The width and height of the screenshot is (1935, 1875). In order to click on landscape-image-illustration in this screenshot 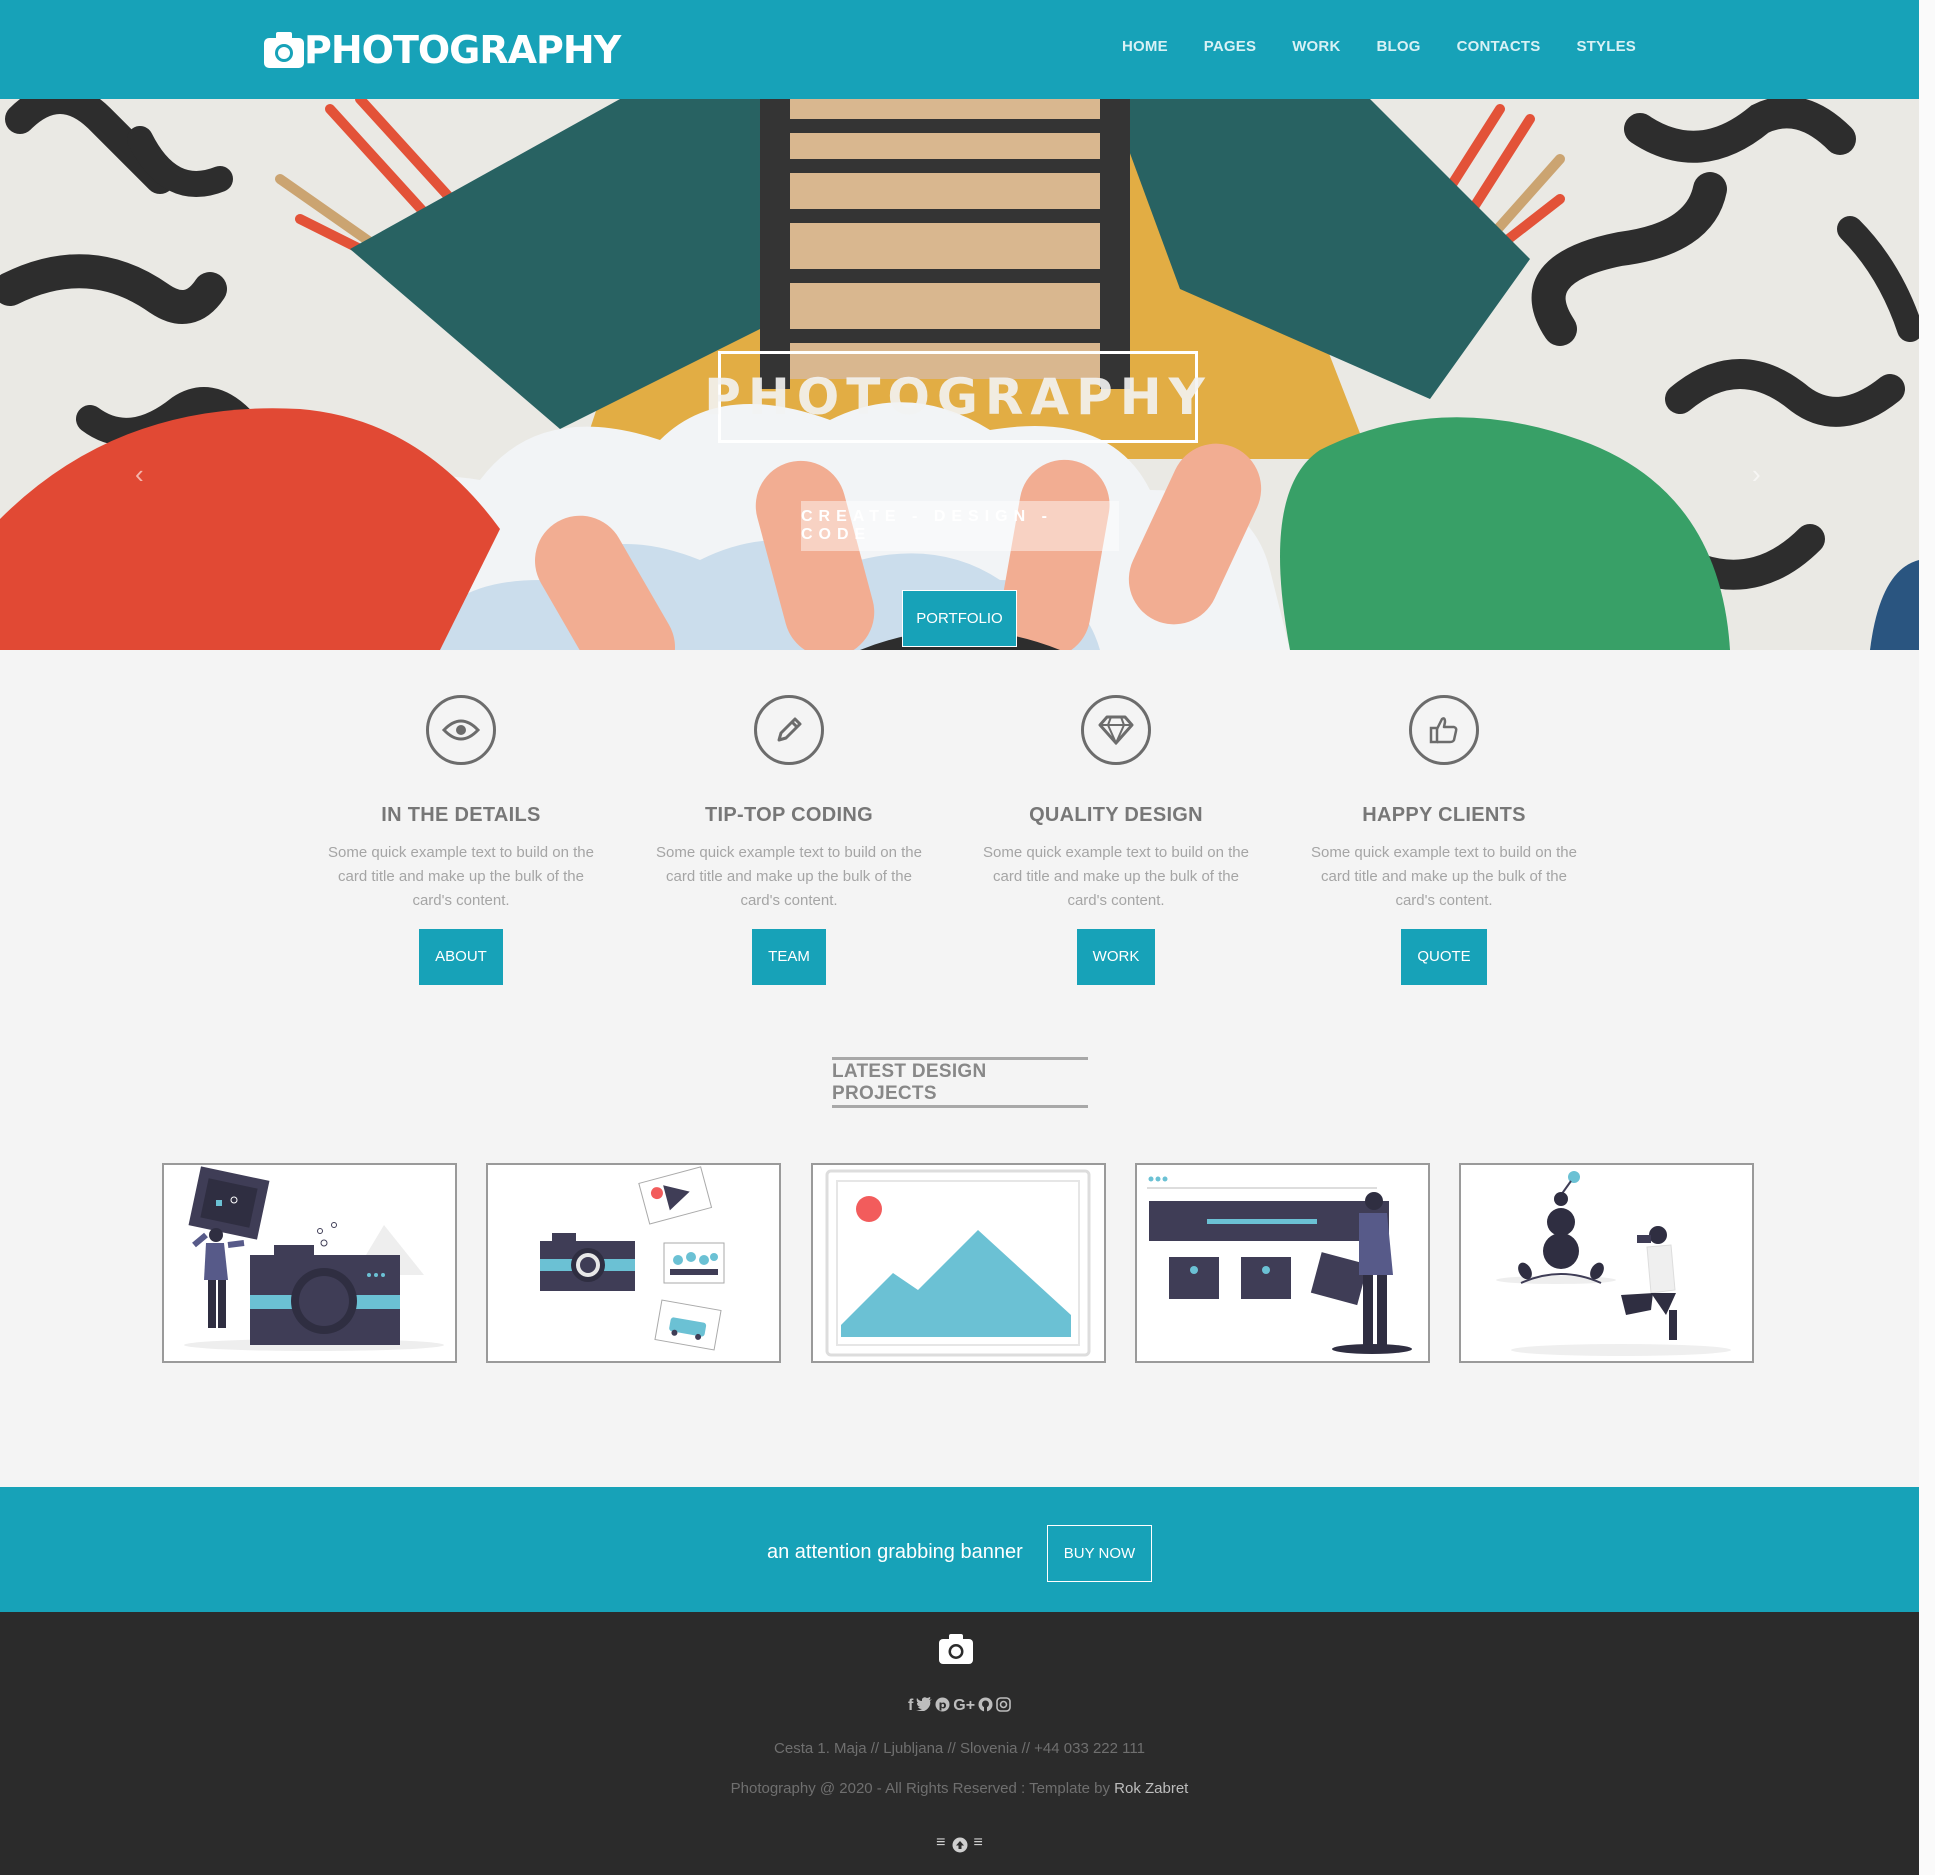, I will do `click(958, 1263)`.